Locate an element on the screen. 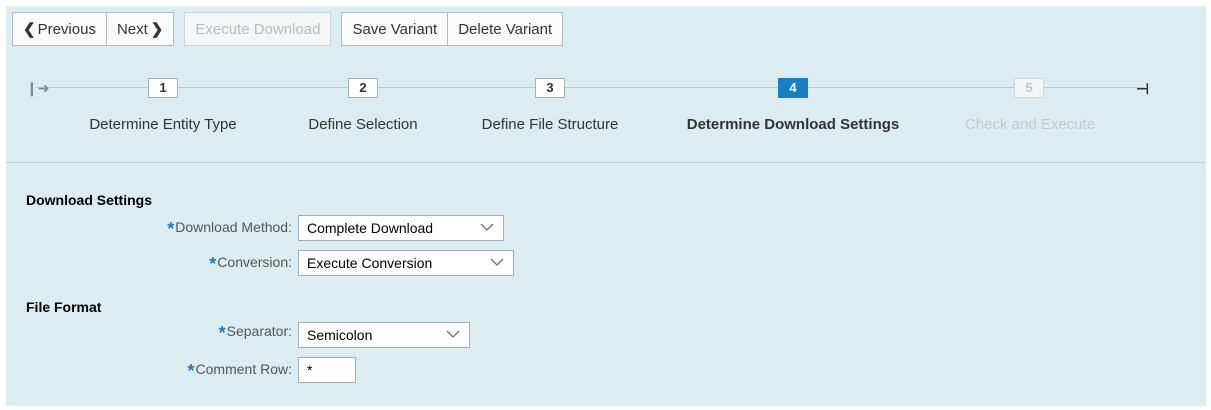  execute-download-label: Execute Download is located at coordinates (258, 29).